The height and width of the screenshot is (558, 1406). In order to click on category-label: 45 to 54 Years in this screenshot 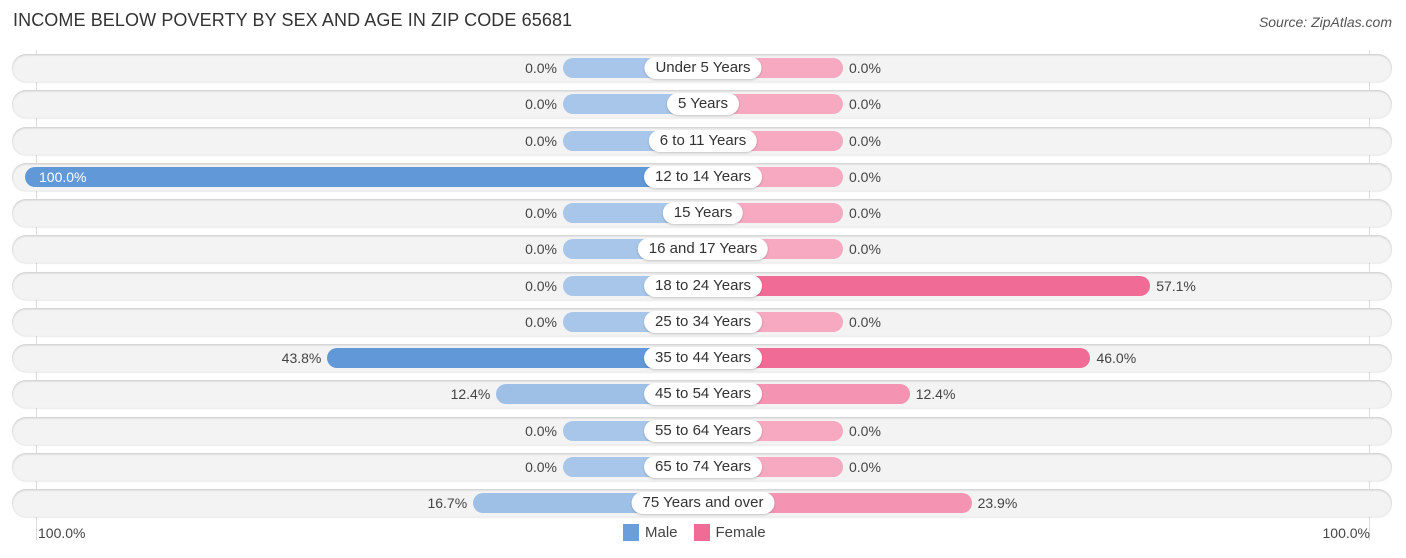, I will do `click(703, 394)`.